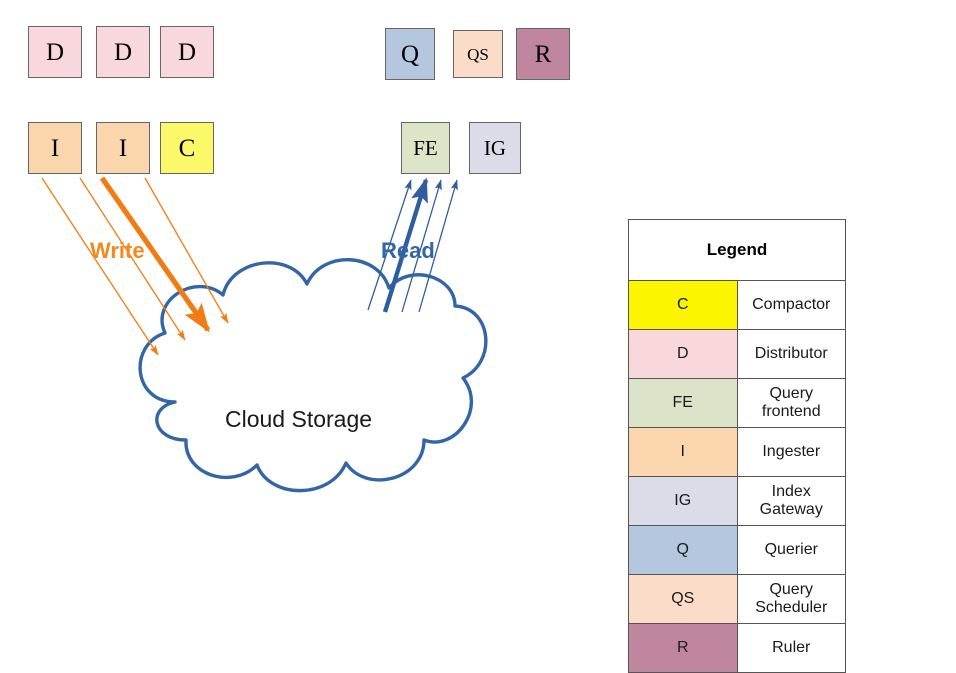 This screenshot has width=956, height=673. I want to click on node-d2: D, so click(123, 52).